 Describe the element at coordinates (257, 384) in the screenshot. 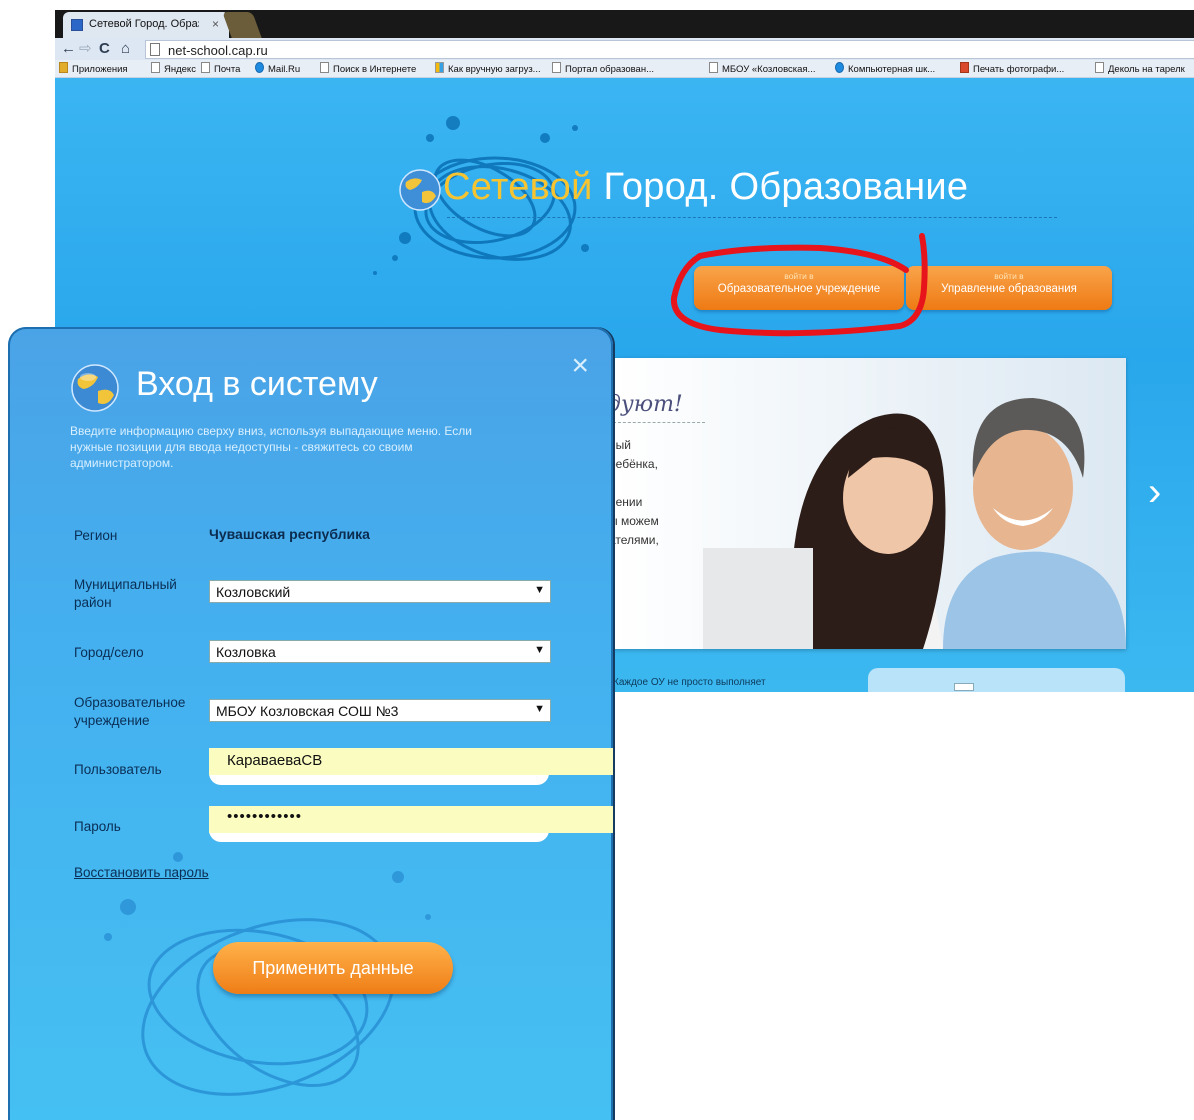

I see `dialog-title: Вход в систему` at that location.